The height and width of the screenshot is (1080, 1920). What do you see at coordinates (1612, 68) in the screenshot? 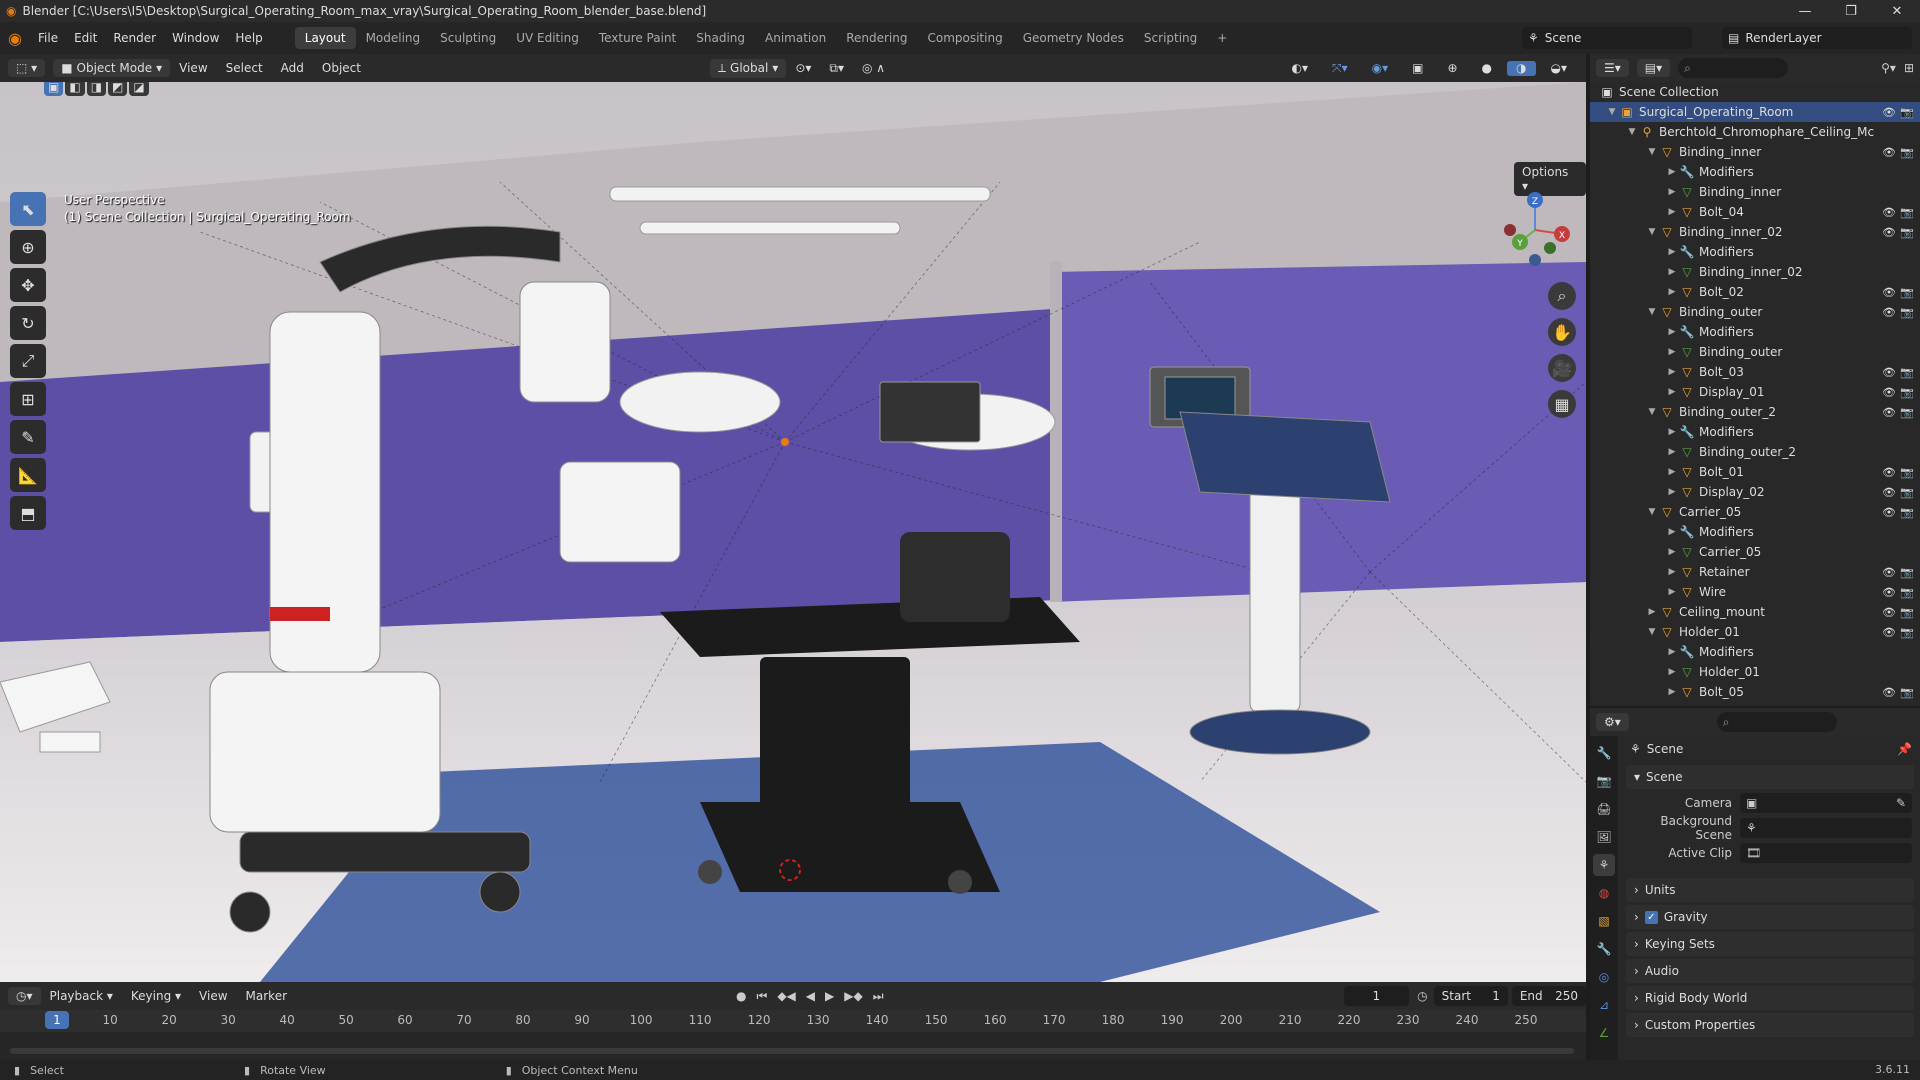
I see `outliner-editor-type-icon: ☰▾` at bounding box center [1612, 68].